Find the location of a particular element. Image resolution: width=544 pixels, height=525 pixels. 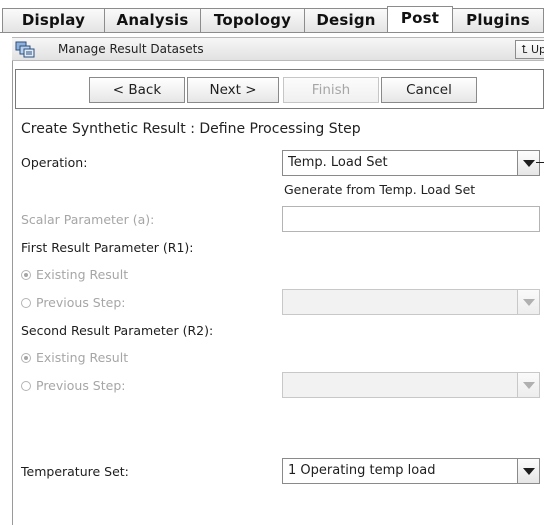

r1-previous-radio: Previous Step: is located at coordinates (73, 302).